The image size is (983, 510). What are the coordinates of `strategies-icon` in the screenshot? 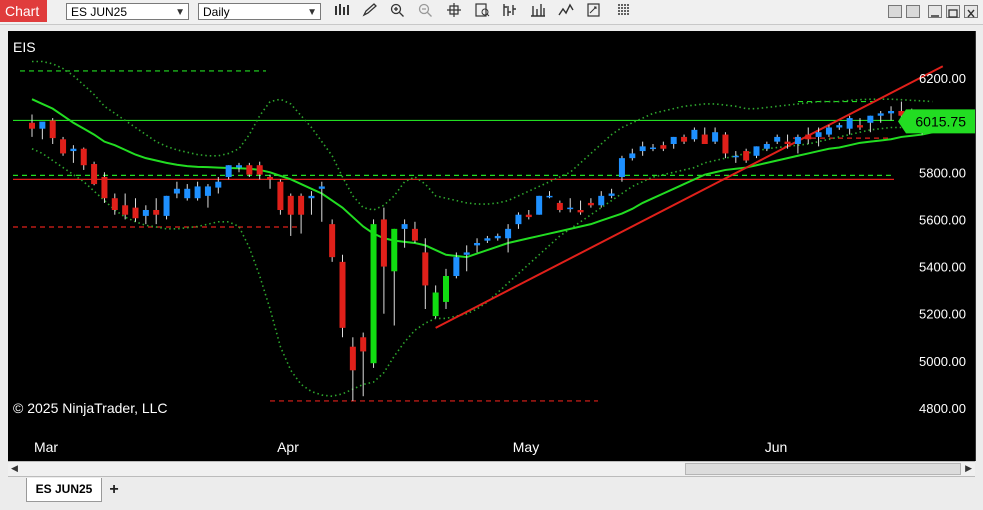 It's located at (566, 12).